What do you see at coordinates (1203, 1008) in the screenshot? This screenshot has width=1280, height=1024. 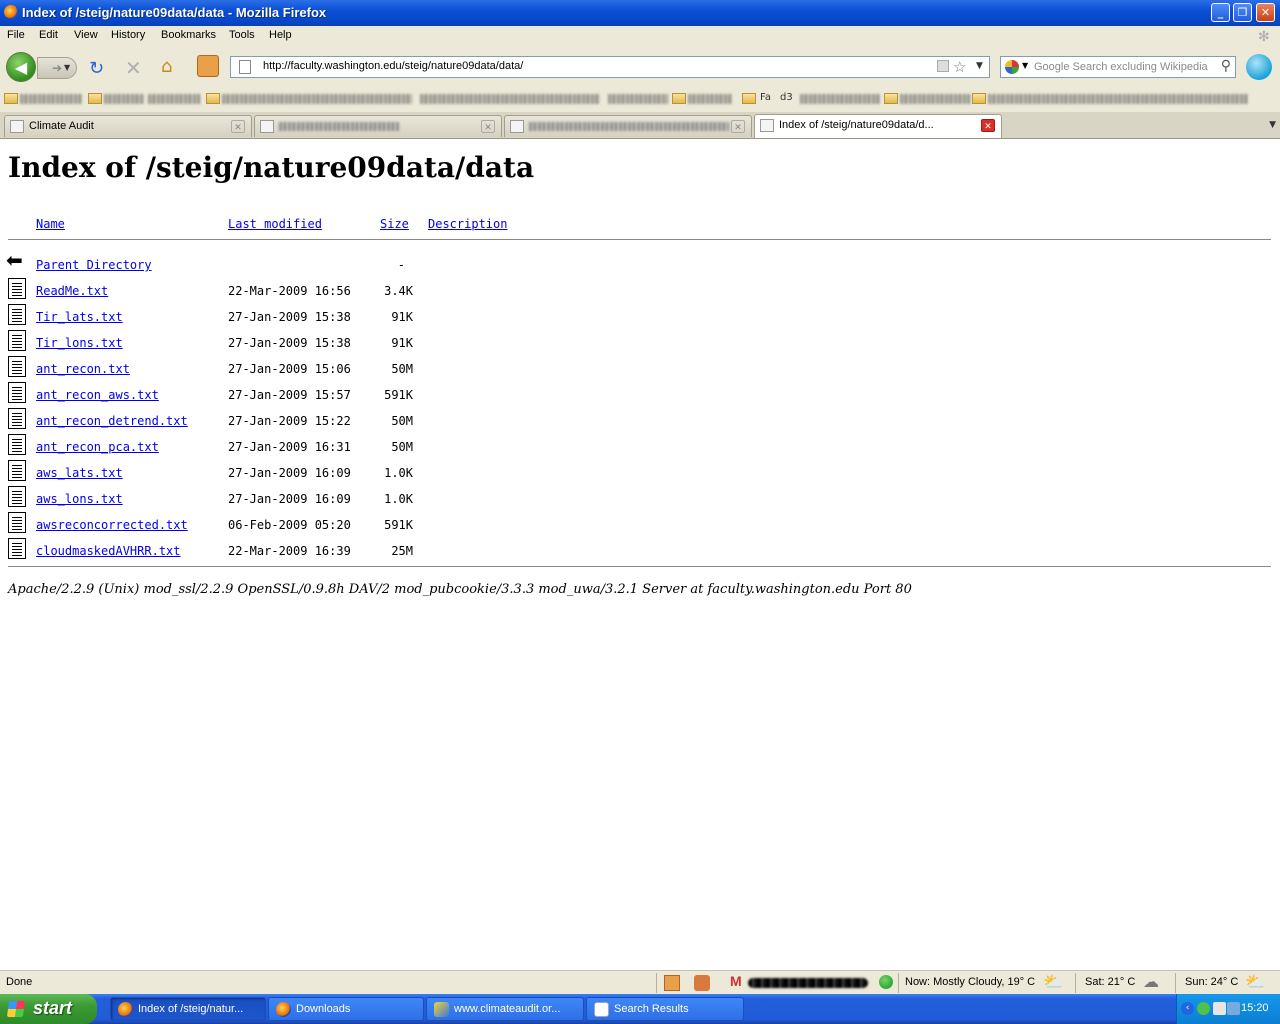 I see `messenger-icon` at bounding box center [1203, 1008].